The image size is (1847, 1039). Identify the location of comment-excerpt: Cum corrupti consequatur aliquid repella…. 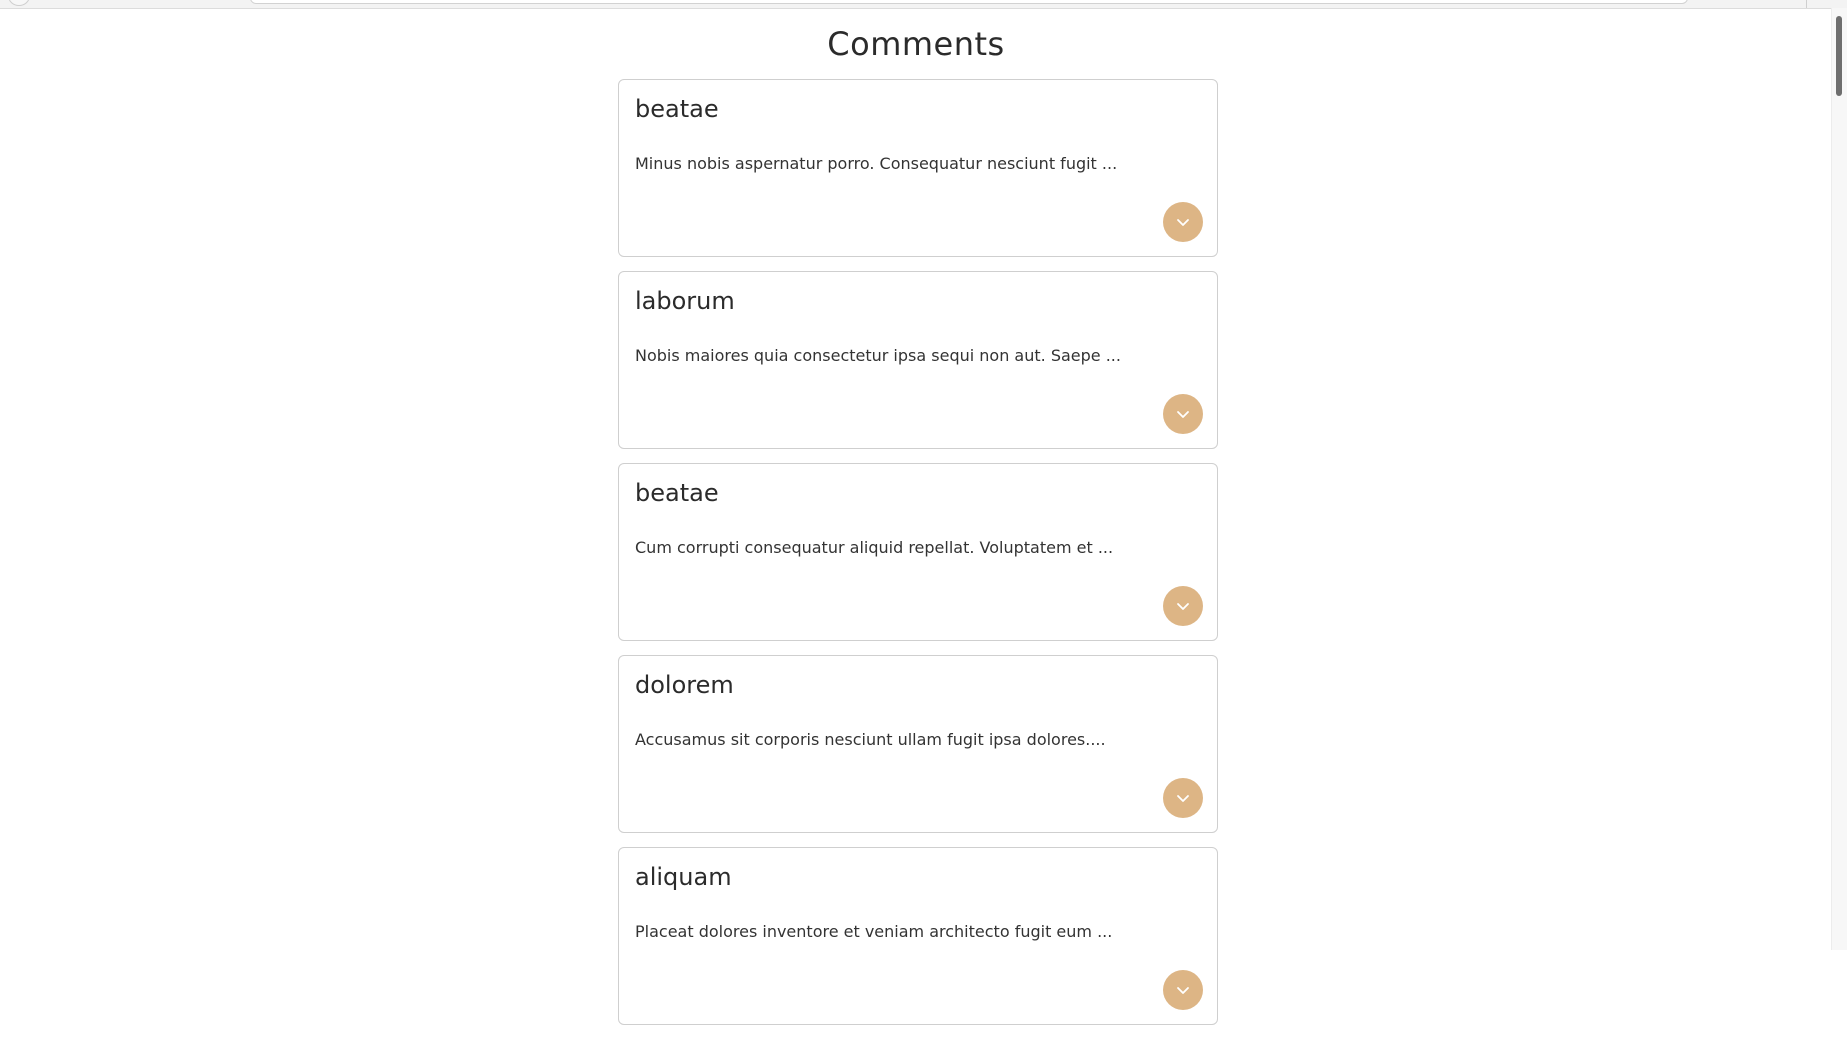
(874, 547).